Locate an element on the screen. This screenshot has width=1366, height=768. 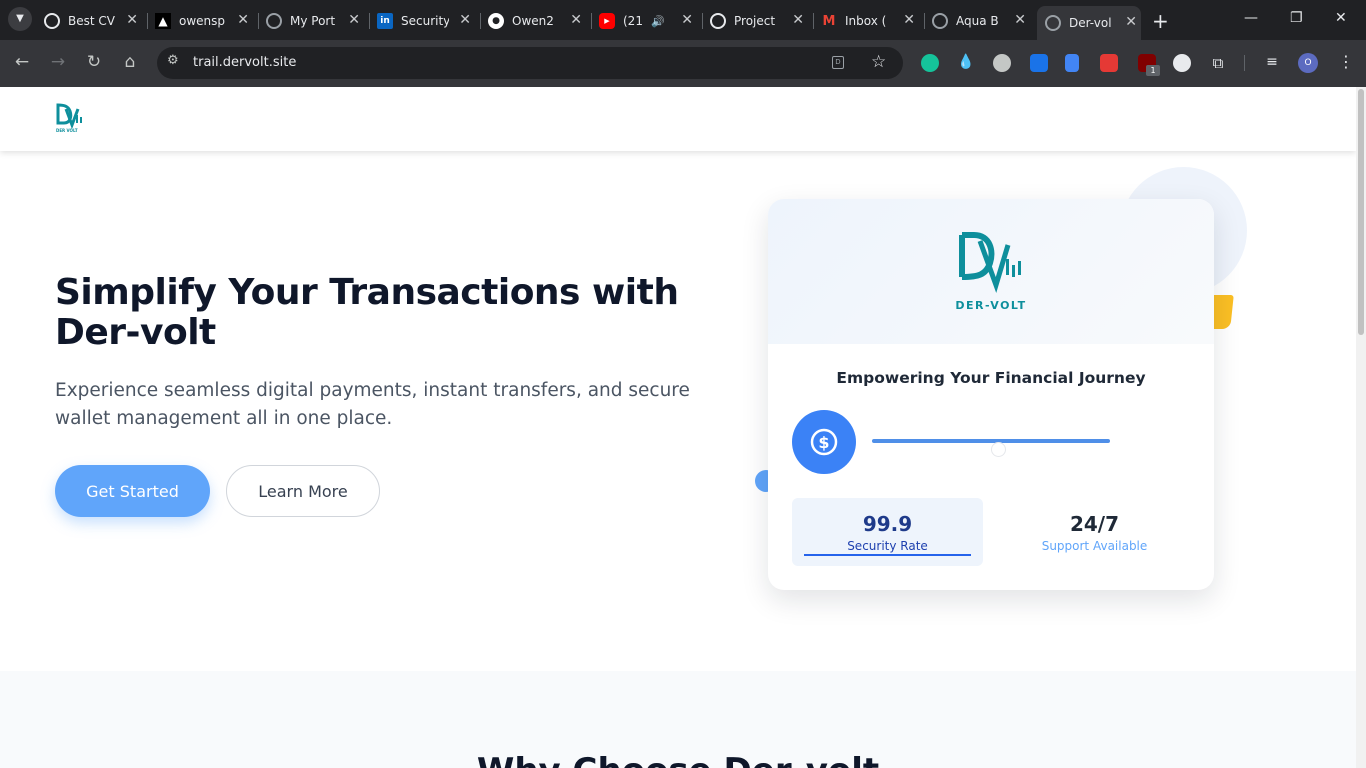
dollar-icon: $ is located at coordinates (824, 442).